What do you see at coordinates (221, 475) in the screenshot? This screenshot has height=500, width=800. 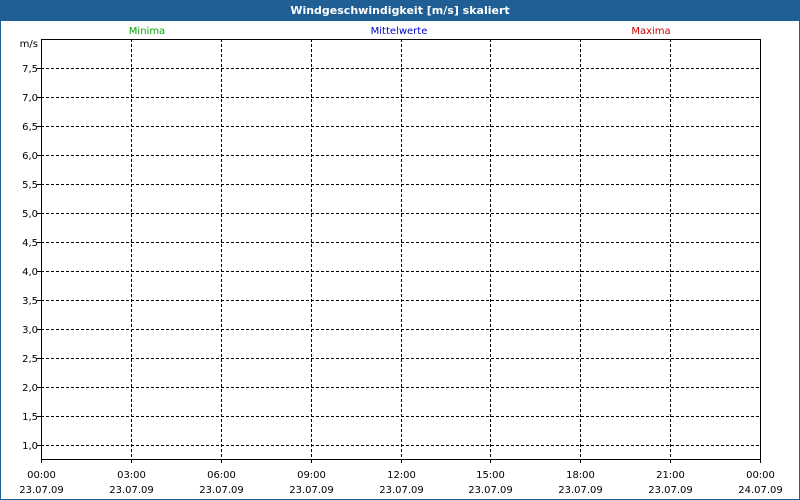 I see `x-tick-time-label: 06:00` at bounding box center [221, 475].